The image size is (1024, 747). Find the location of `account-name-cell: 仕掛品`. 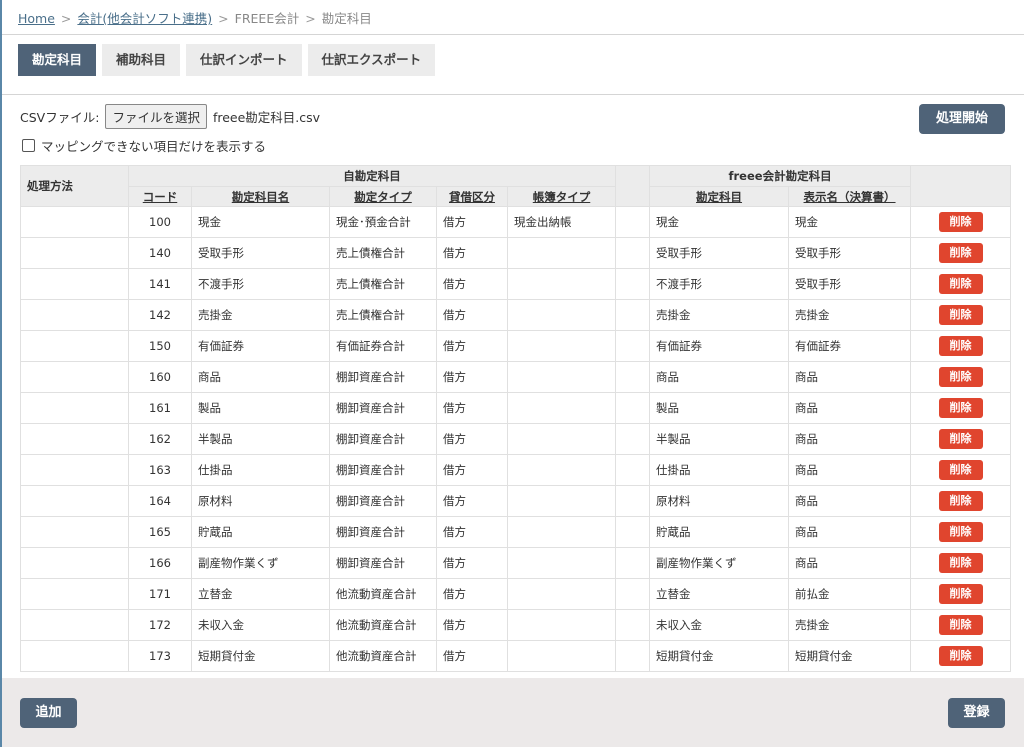

account-name-cell: 仕掛品 is located at coordinates (260, 470).